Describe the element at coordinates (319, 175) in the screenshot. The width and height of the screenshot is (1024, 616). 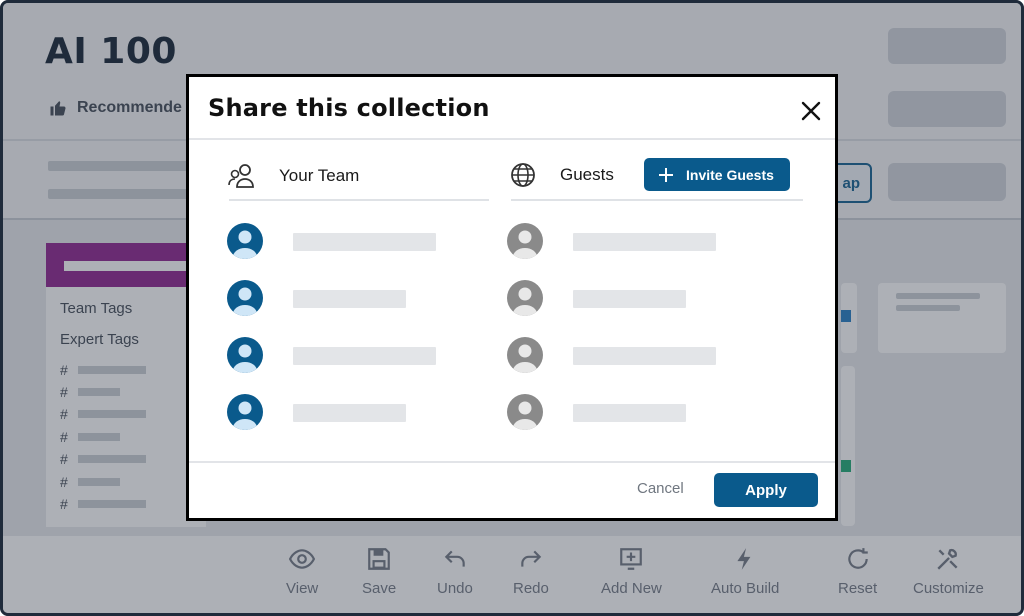
I see `your-team-label: Your Team` at that location.